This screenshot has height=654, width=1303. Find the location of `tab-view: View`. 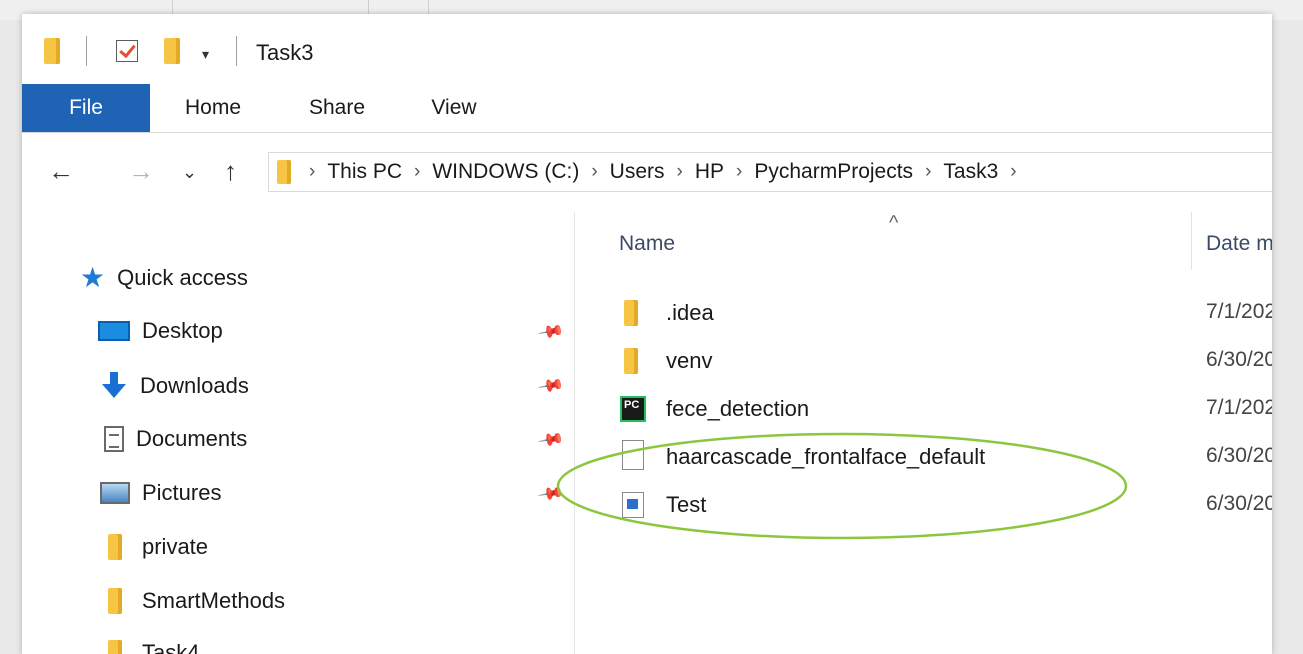

tab-view: View is located at coordinates (454, 108).